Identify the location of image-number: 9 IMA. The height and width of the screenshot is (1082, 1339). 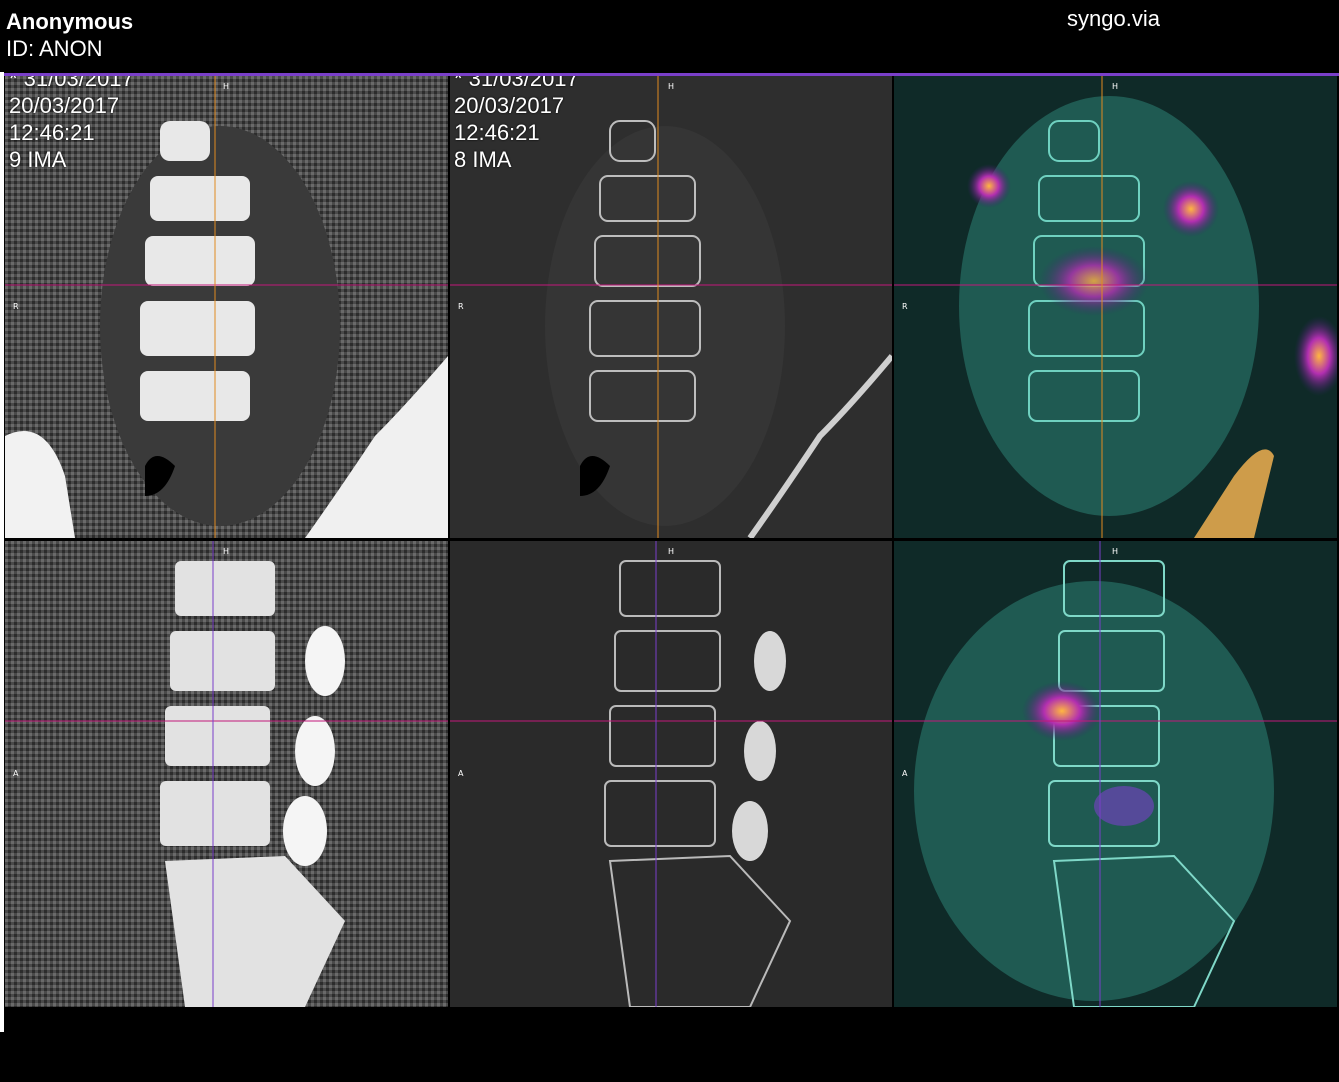
(38, 159).